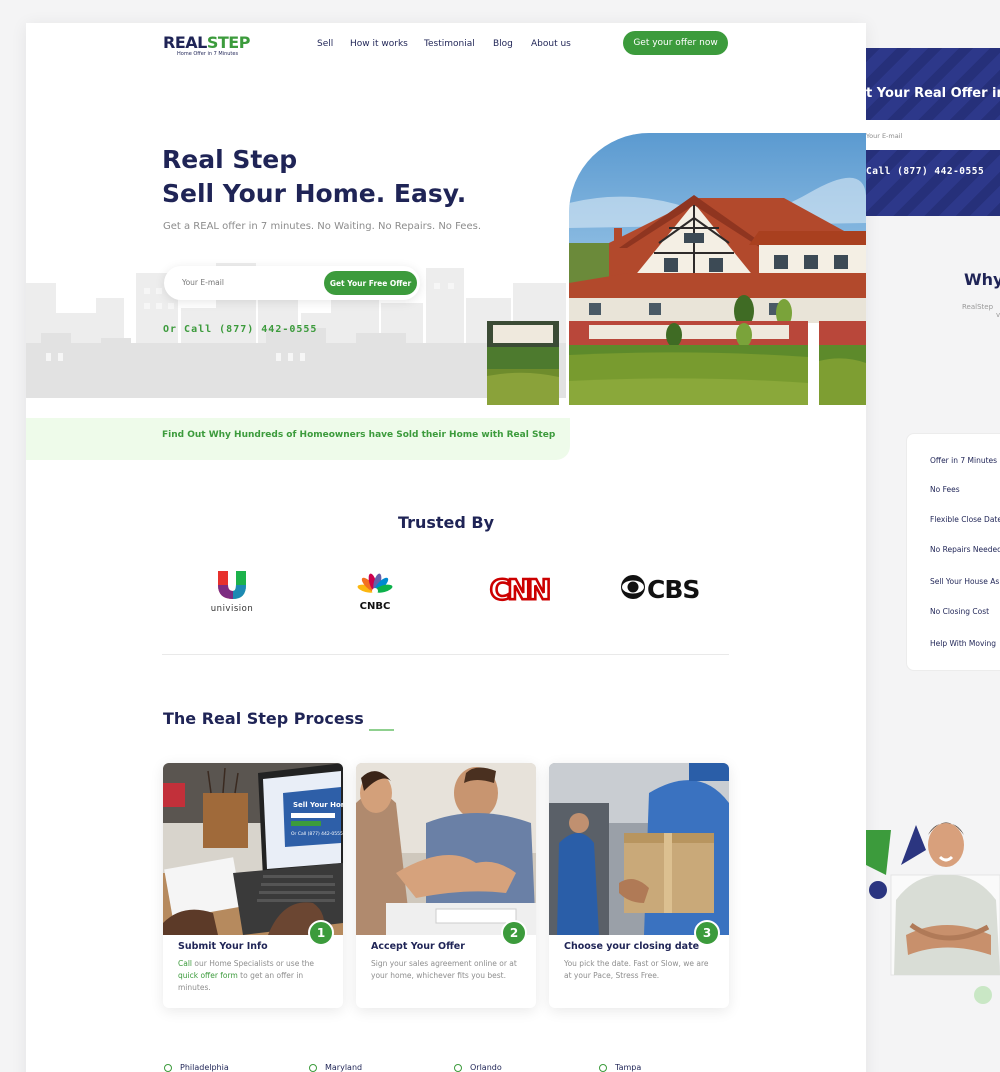  Describe the element at coordinates (185, 42) in the screenshot. I see `logo-word-real: REAL` at that location.